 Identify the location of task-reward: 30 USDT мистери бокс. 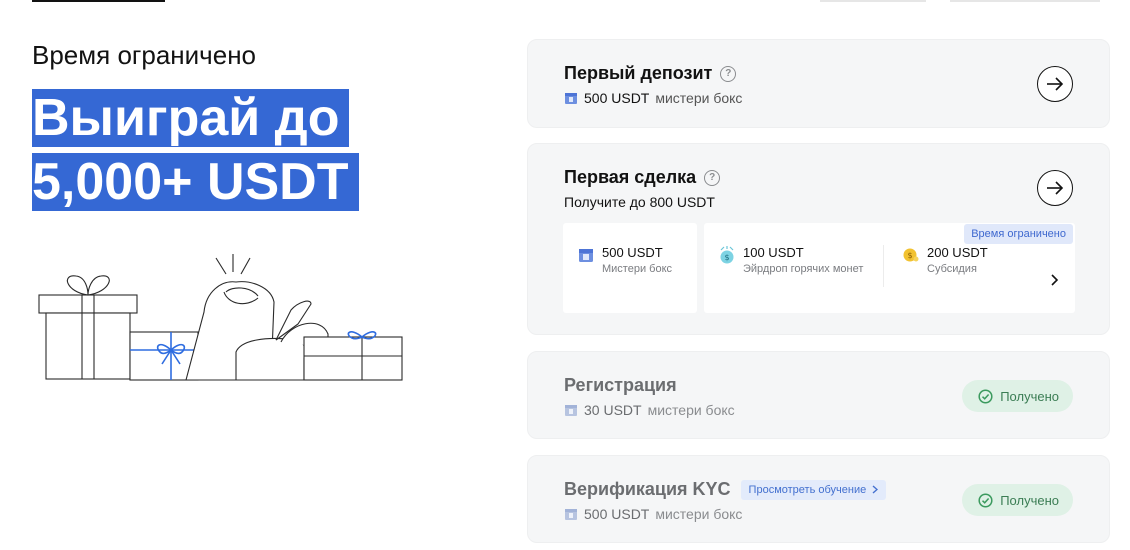
(649, 410).